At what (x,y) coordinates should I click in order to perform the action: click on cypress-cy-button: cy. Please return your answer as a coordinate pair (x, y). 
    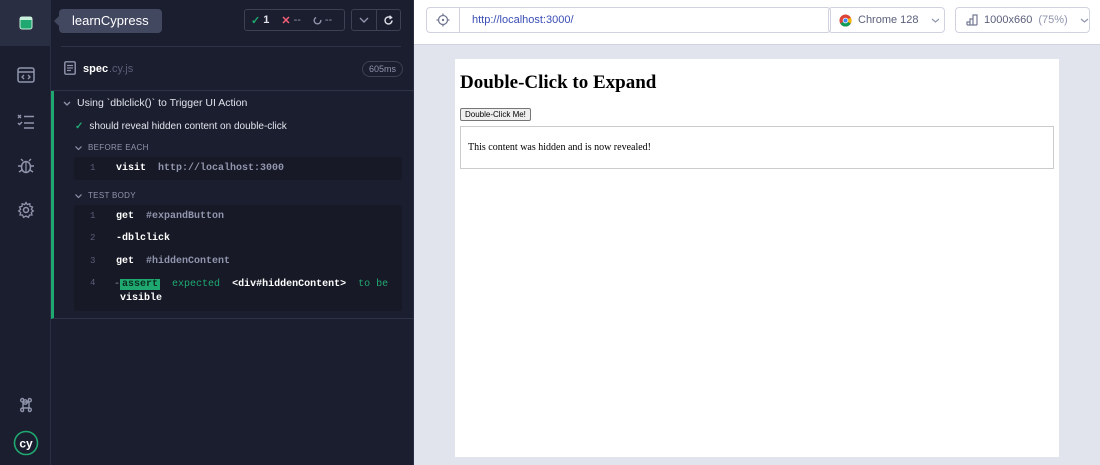
    Looking at the image, I should click on (25, 442).